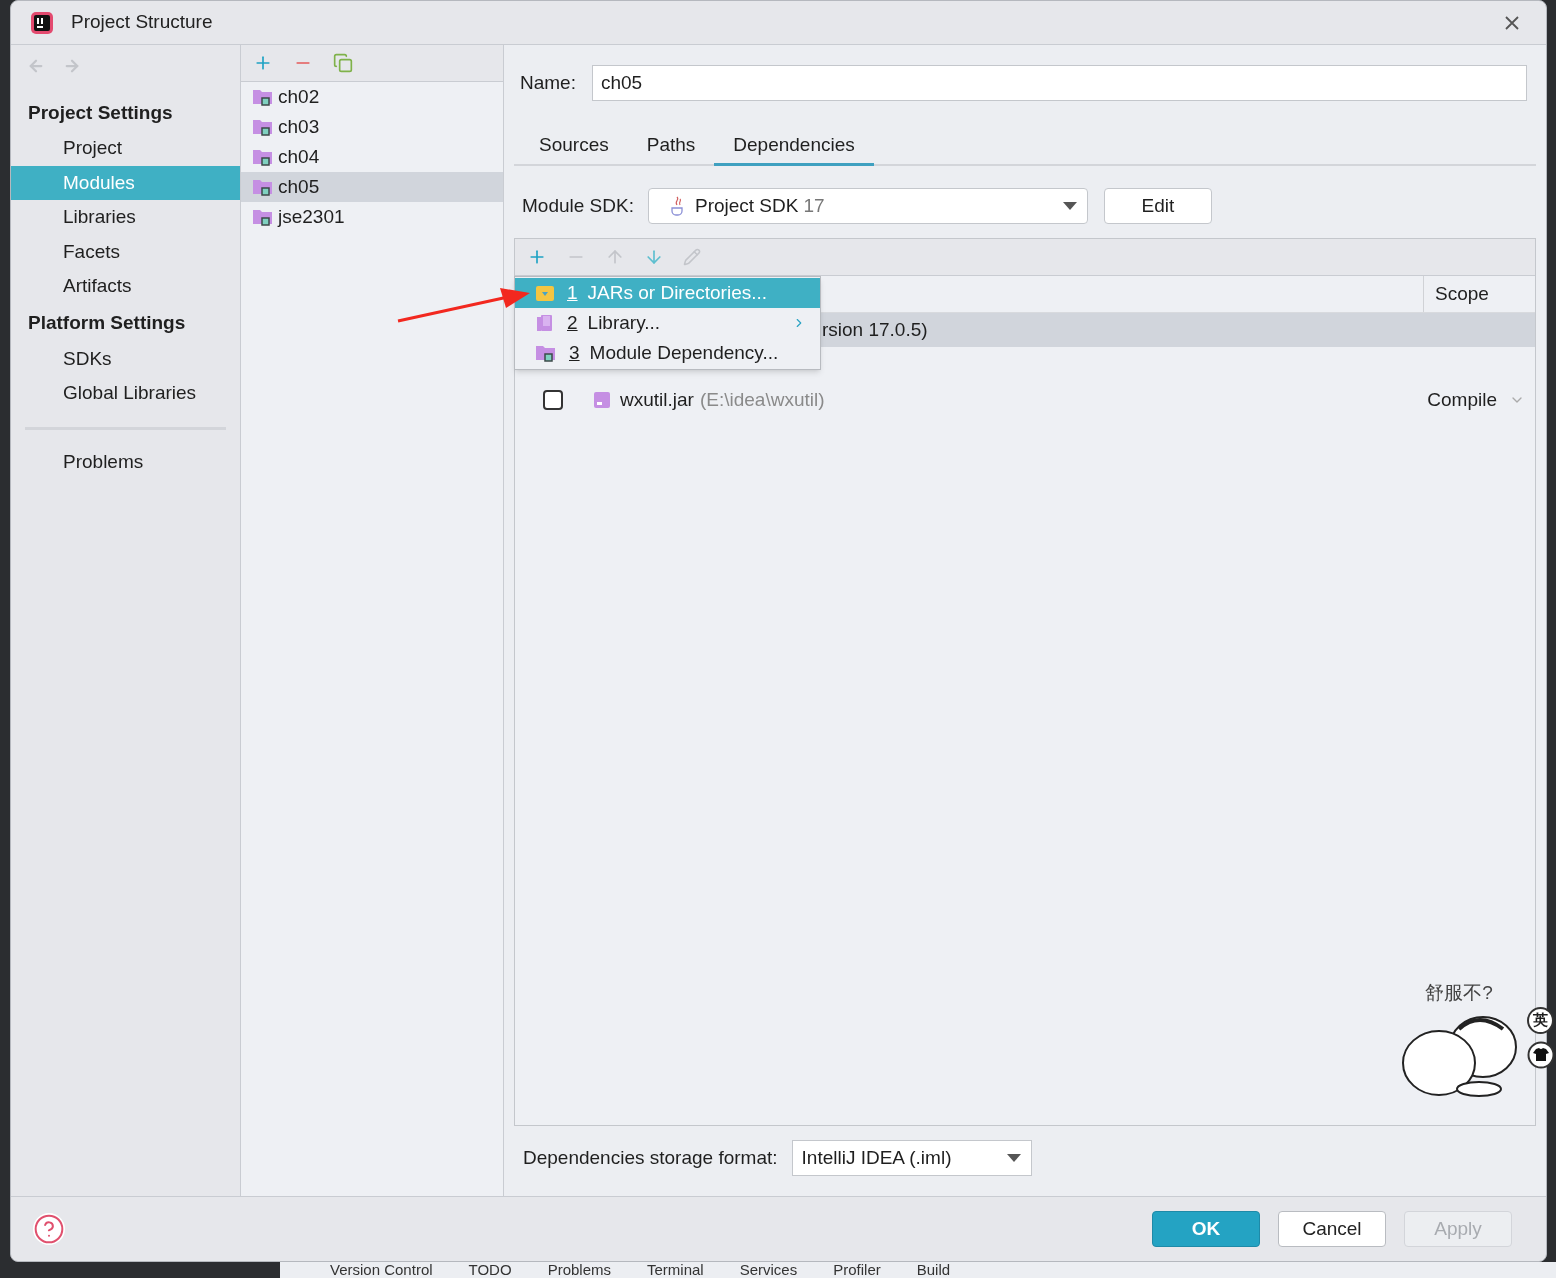 The height and width of the screenshot is (1278, 1556). I want to click on module-name: ch02, so click(299, 96).